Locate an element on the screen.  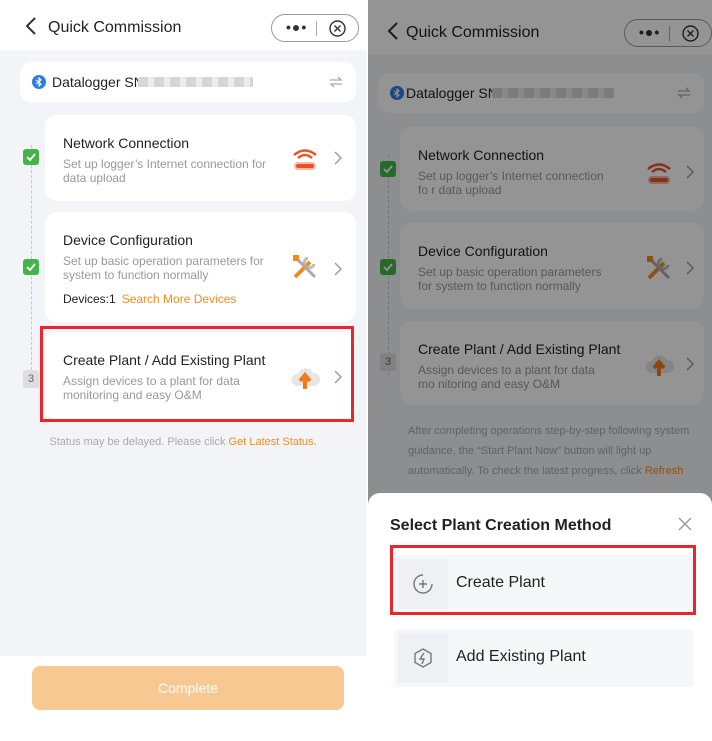
get-latest-status-link: Get Latest Status. is located at coordinates (273, 442).